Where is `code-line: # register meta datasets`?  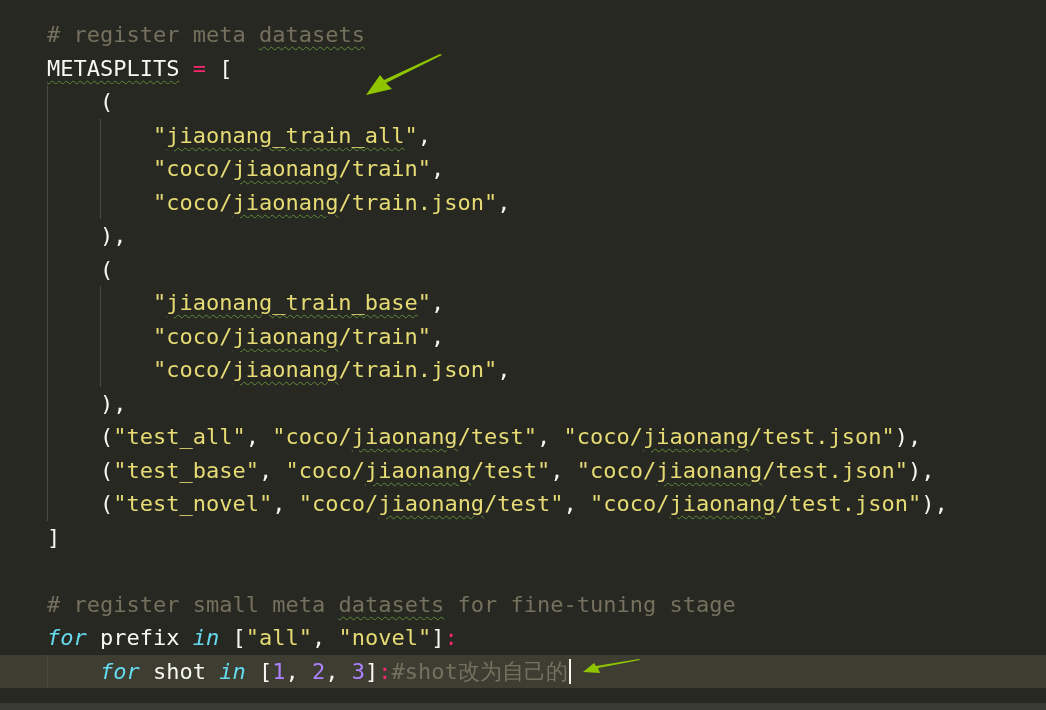
code-line: # register meta datasets is located at coordinates (206, 35).